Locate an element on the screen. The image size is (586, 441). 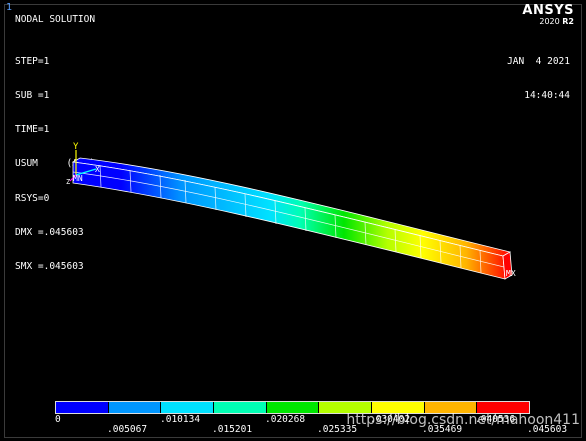
max-marker: MX is located at coordinates (511, 273).